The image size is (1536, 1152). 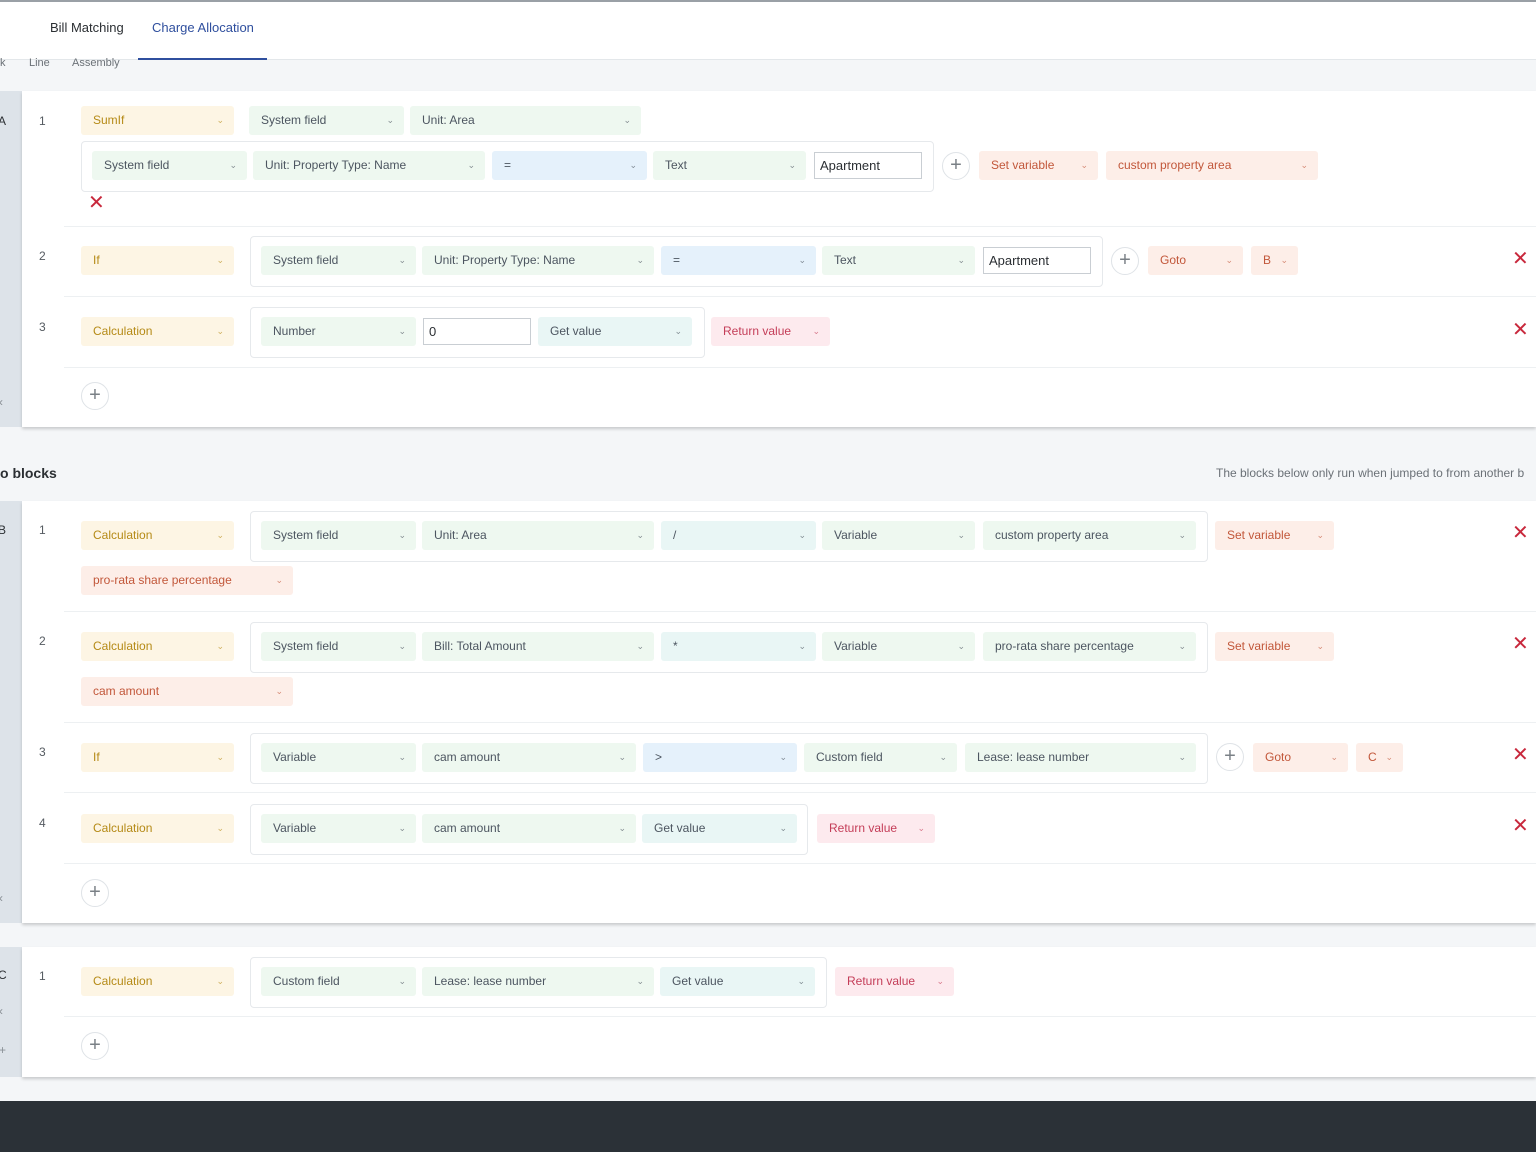 I want to click on condition-source-select: Variable ⌄, so click(x=338, y=757).